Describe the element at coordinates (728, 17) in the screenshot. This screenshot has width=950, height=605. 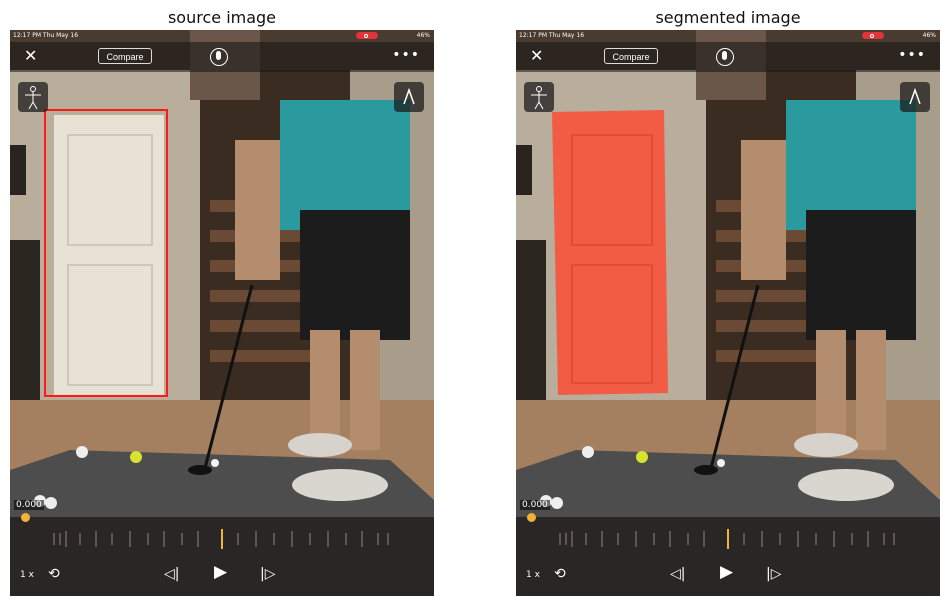
I see `segmented-title: segmented image` at that location.